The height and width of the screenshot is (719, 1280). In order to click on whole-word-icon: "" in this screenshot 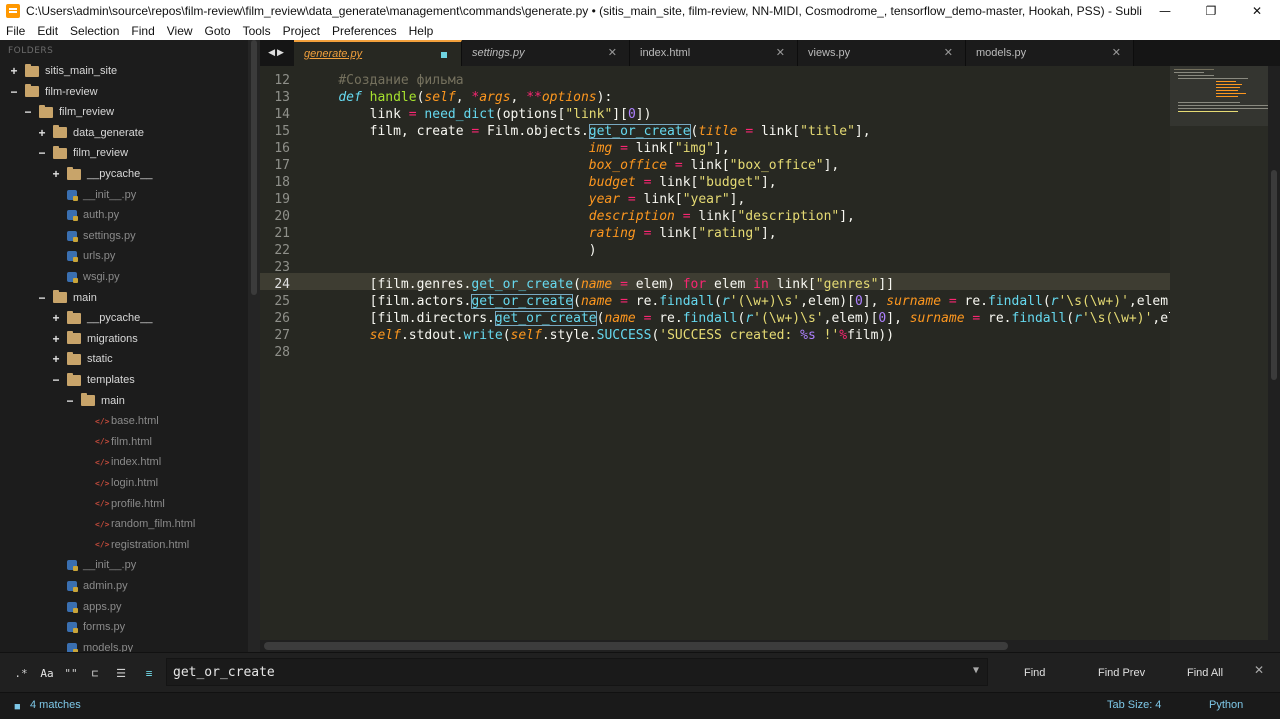, I will do `click(71, 673)`.